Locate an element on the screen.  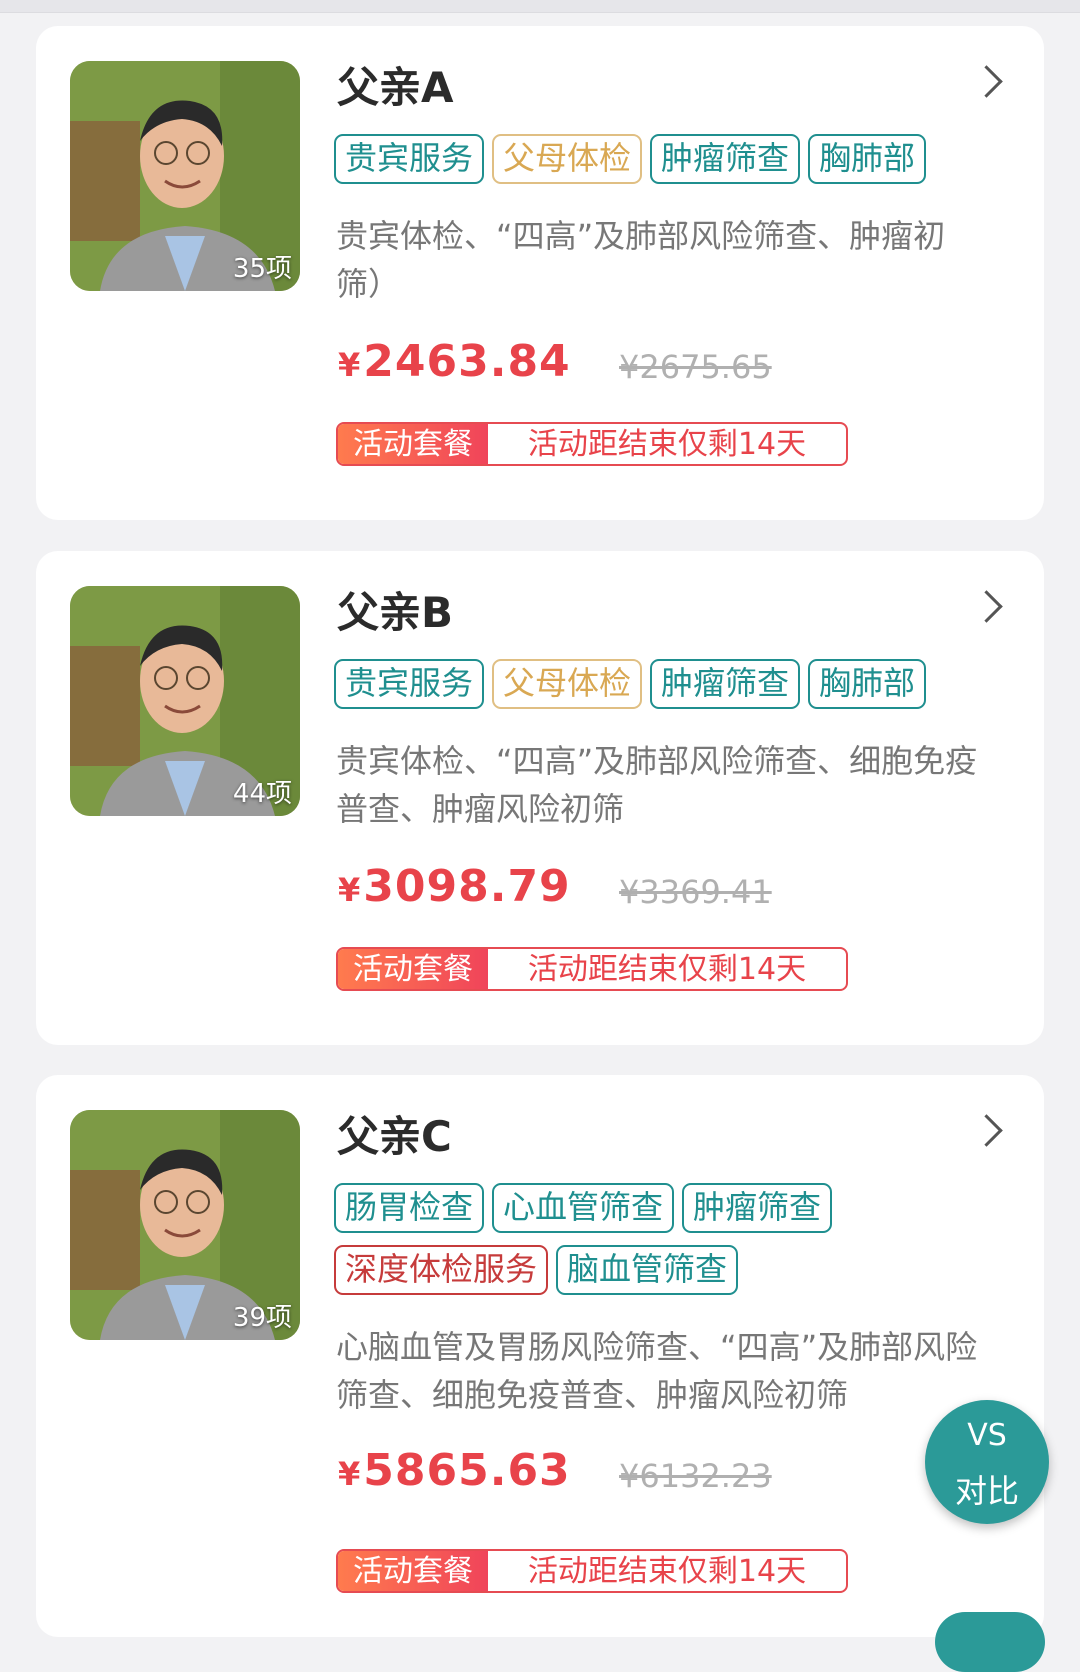
original-price: ¥3369.41 is located at coordinates (695, 892).